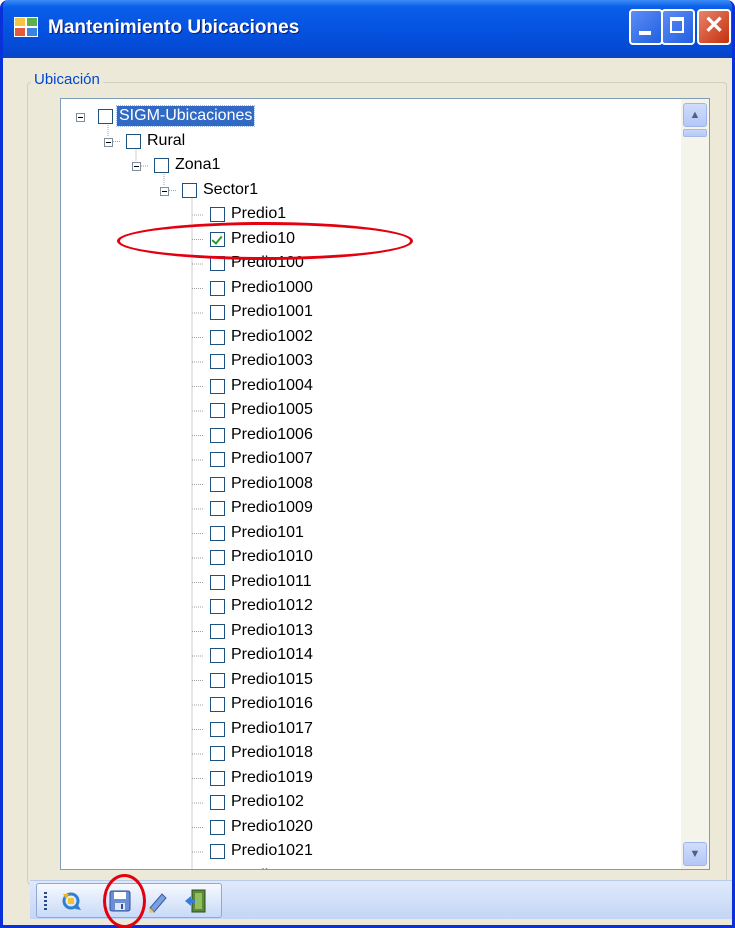  Describe the element at coordinates (381, 754) in the screenshot. I see `tree-node: Predio1018` at that location.